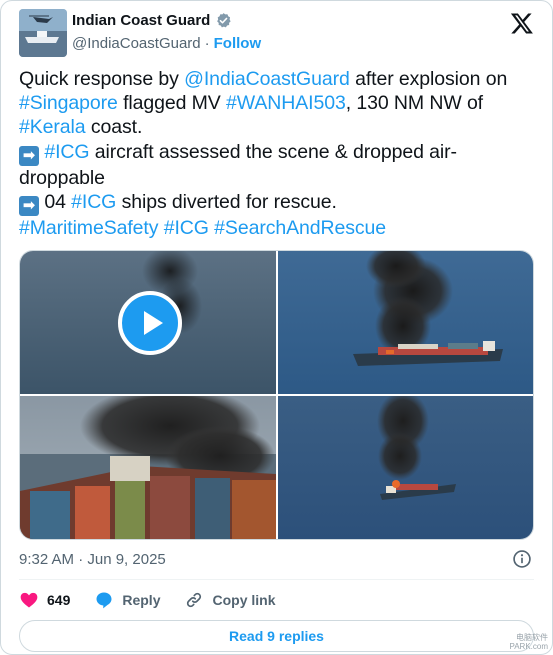  What do you see at coordinates (522, 559) in the screenshot?
I see `info-icon` at bounding box center [522, 559].